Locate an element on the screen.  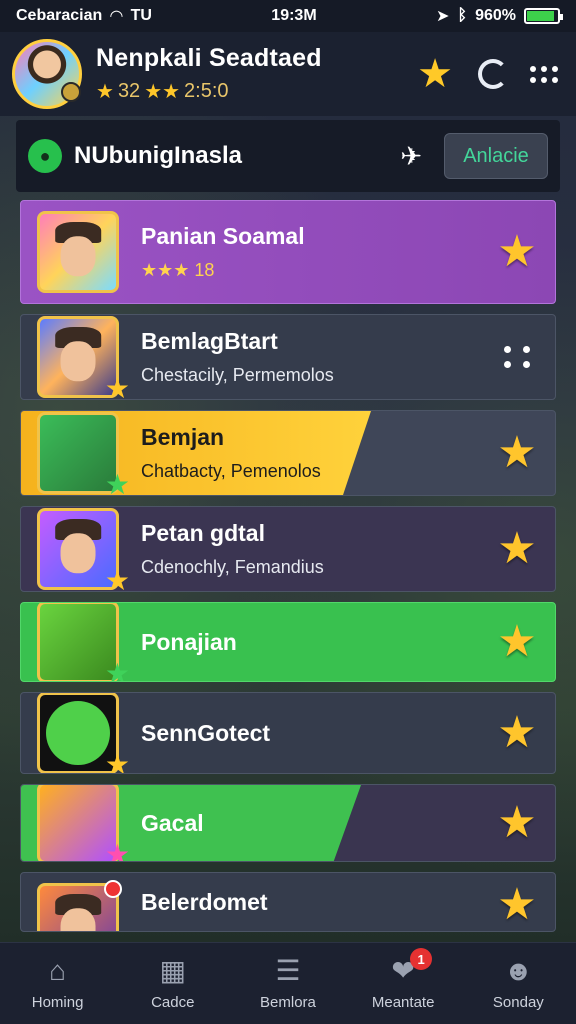
level-badge-icon is located at coordinates (71, 92).